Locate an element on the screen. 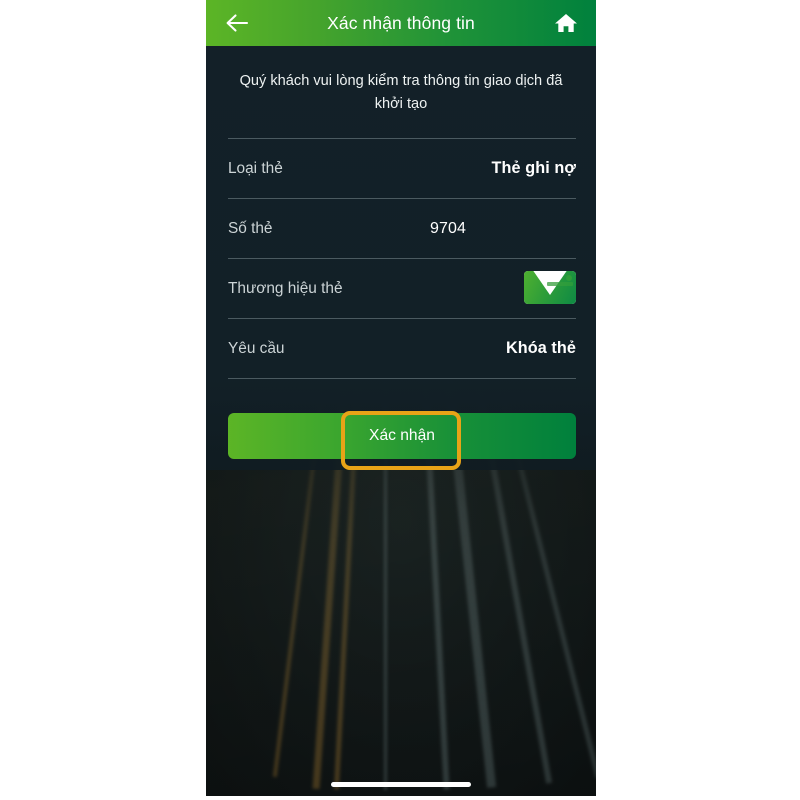 The height and width of the screenshot is (800, 800). home-button is located at coordinates (566, 23).